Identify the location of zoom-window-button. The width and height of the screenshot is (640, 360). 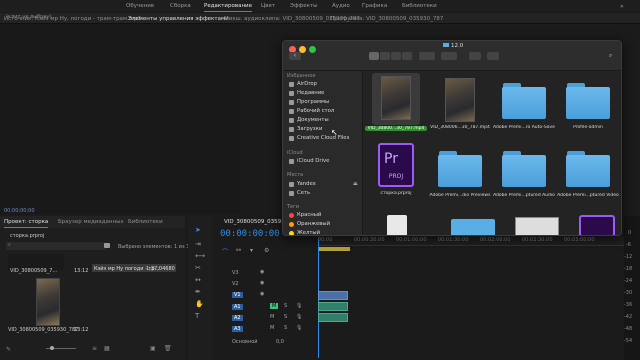
(312, 49).